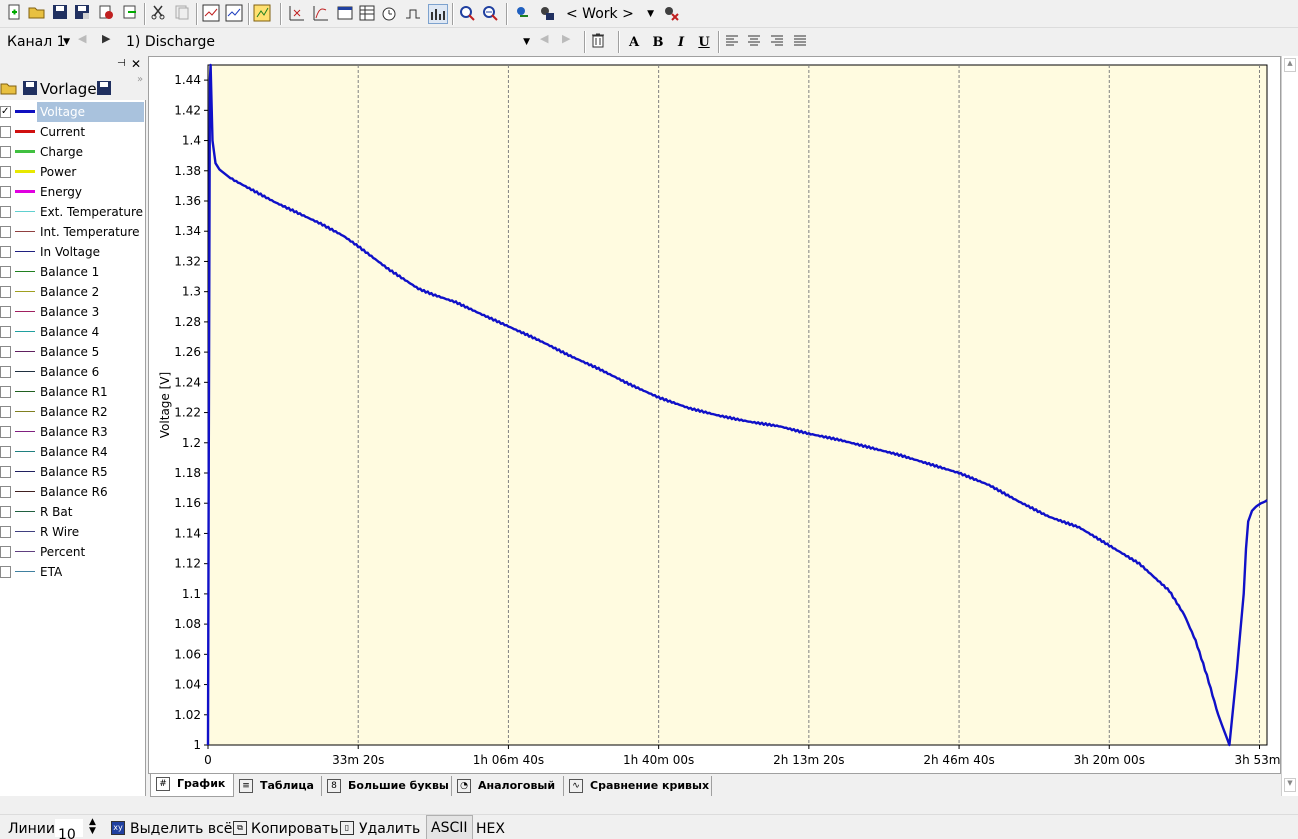 The image size is (1298, 839). Describe the element at coordinates (181, 829) in the screenshot. I see `select-all-button: Выделить всё` at that location.